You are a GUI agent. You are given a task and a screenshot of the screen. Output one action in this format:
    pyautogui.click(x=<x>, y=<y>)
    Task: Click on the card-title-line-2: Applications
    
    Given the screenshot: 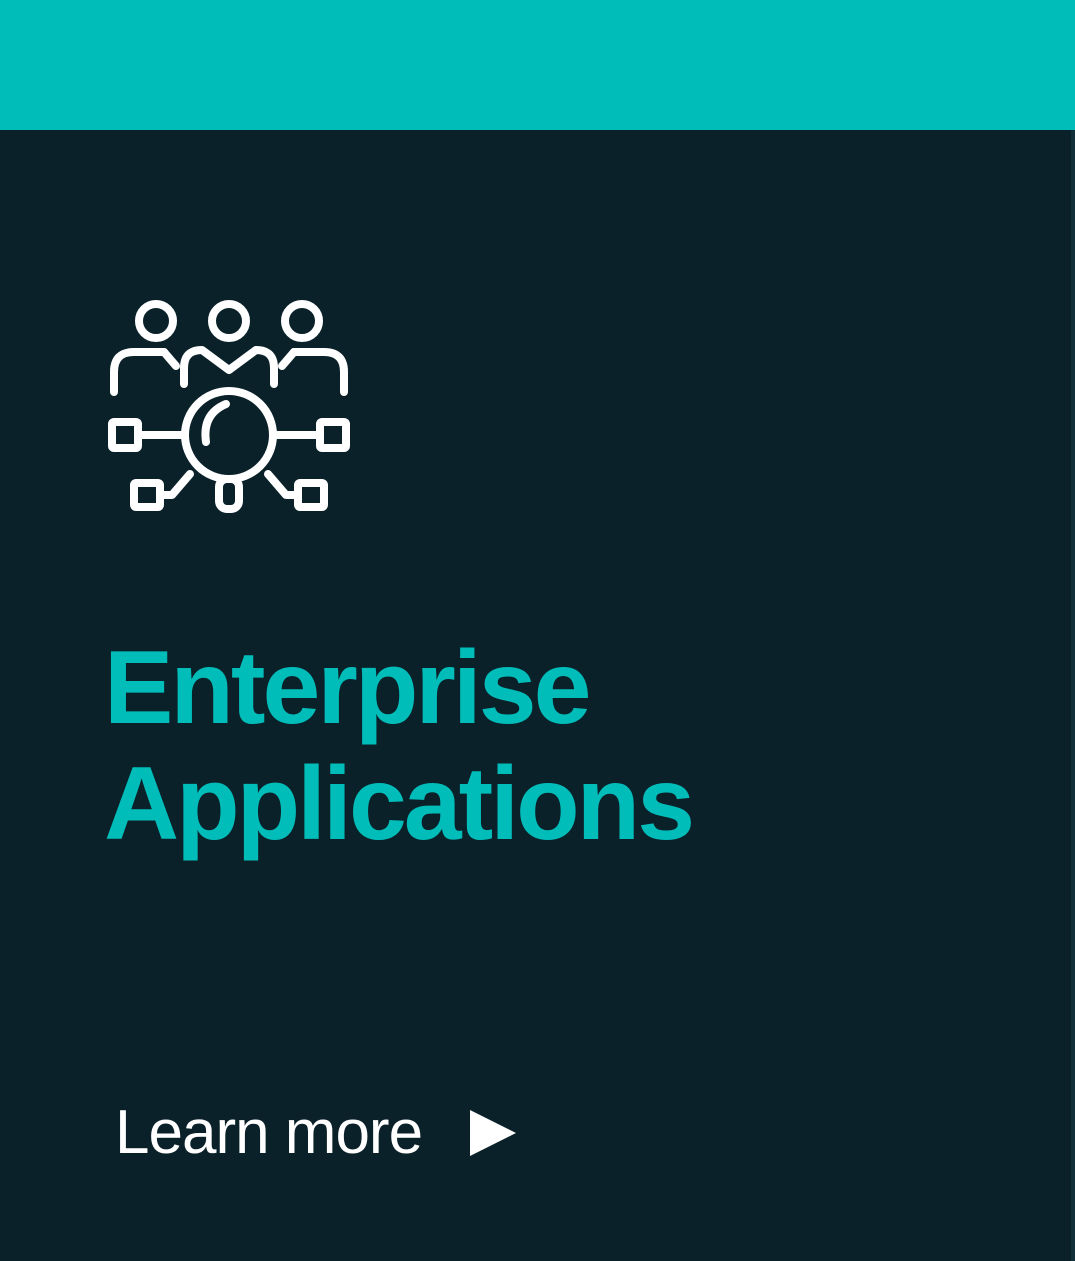 What is the action you would take?
    pyautogui.click(x=399, y=804)
    